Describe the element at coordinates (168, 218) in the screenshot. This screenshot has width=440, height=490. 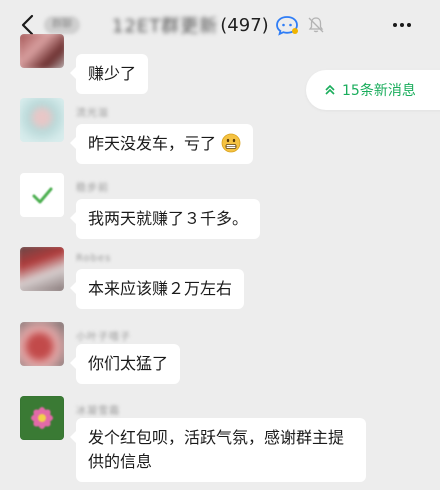
I see `message-text: 我两天就赚了３千多。` at that location.